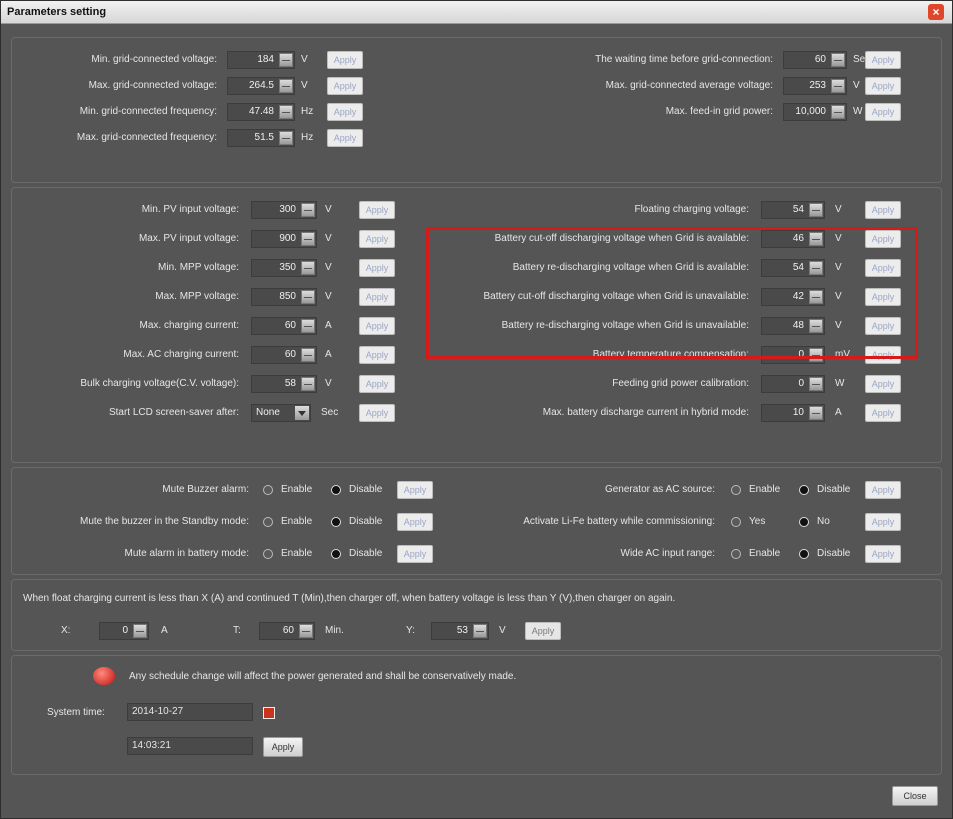  Describe the element at coordinates (345, 60) in the screenshot. I see `grid-left-apply-button-0: Apply` at that location.